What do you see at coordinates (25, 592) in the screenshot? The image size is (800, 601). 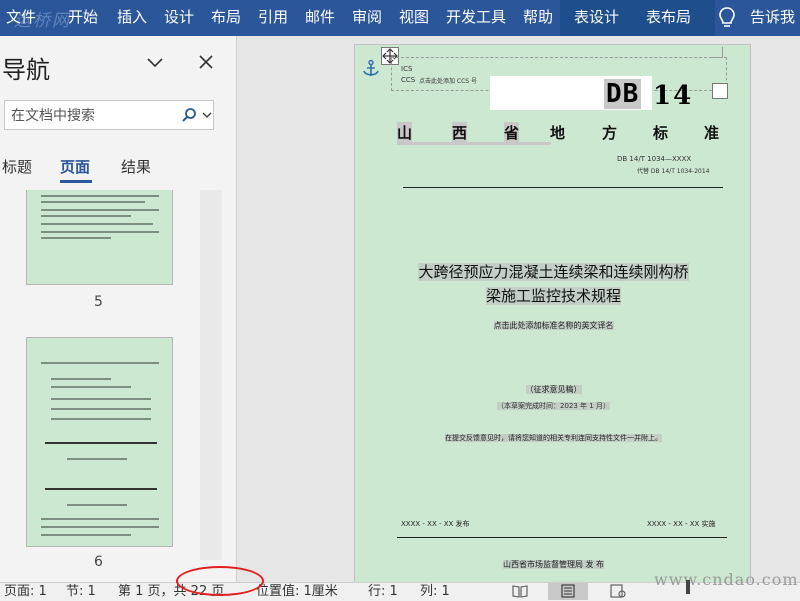 I see `status-page: 页面: 1` at bounding box center [25, 592].